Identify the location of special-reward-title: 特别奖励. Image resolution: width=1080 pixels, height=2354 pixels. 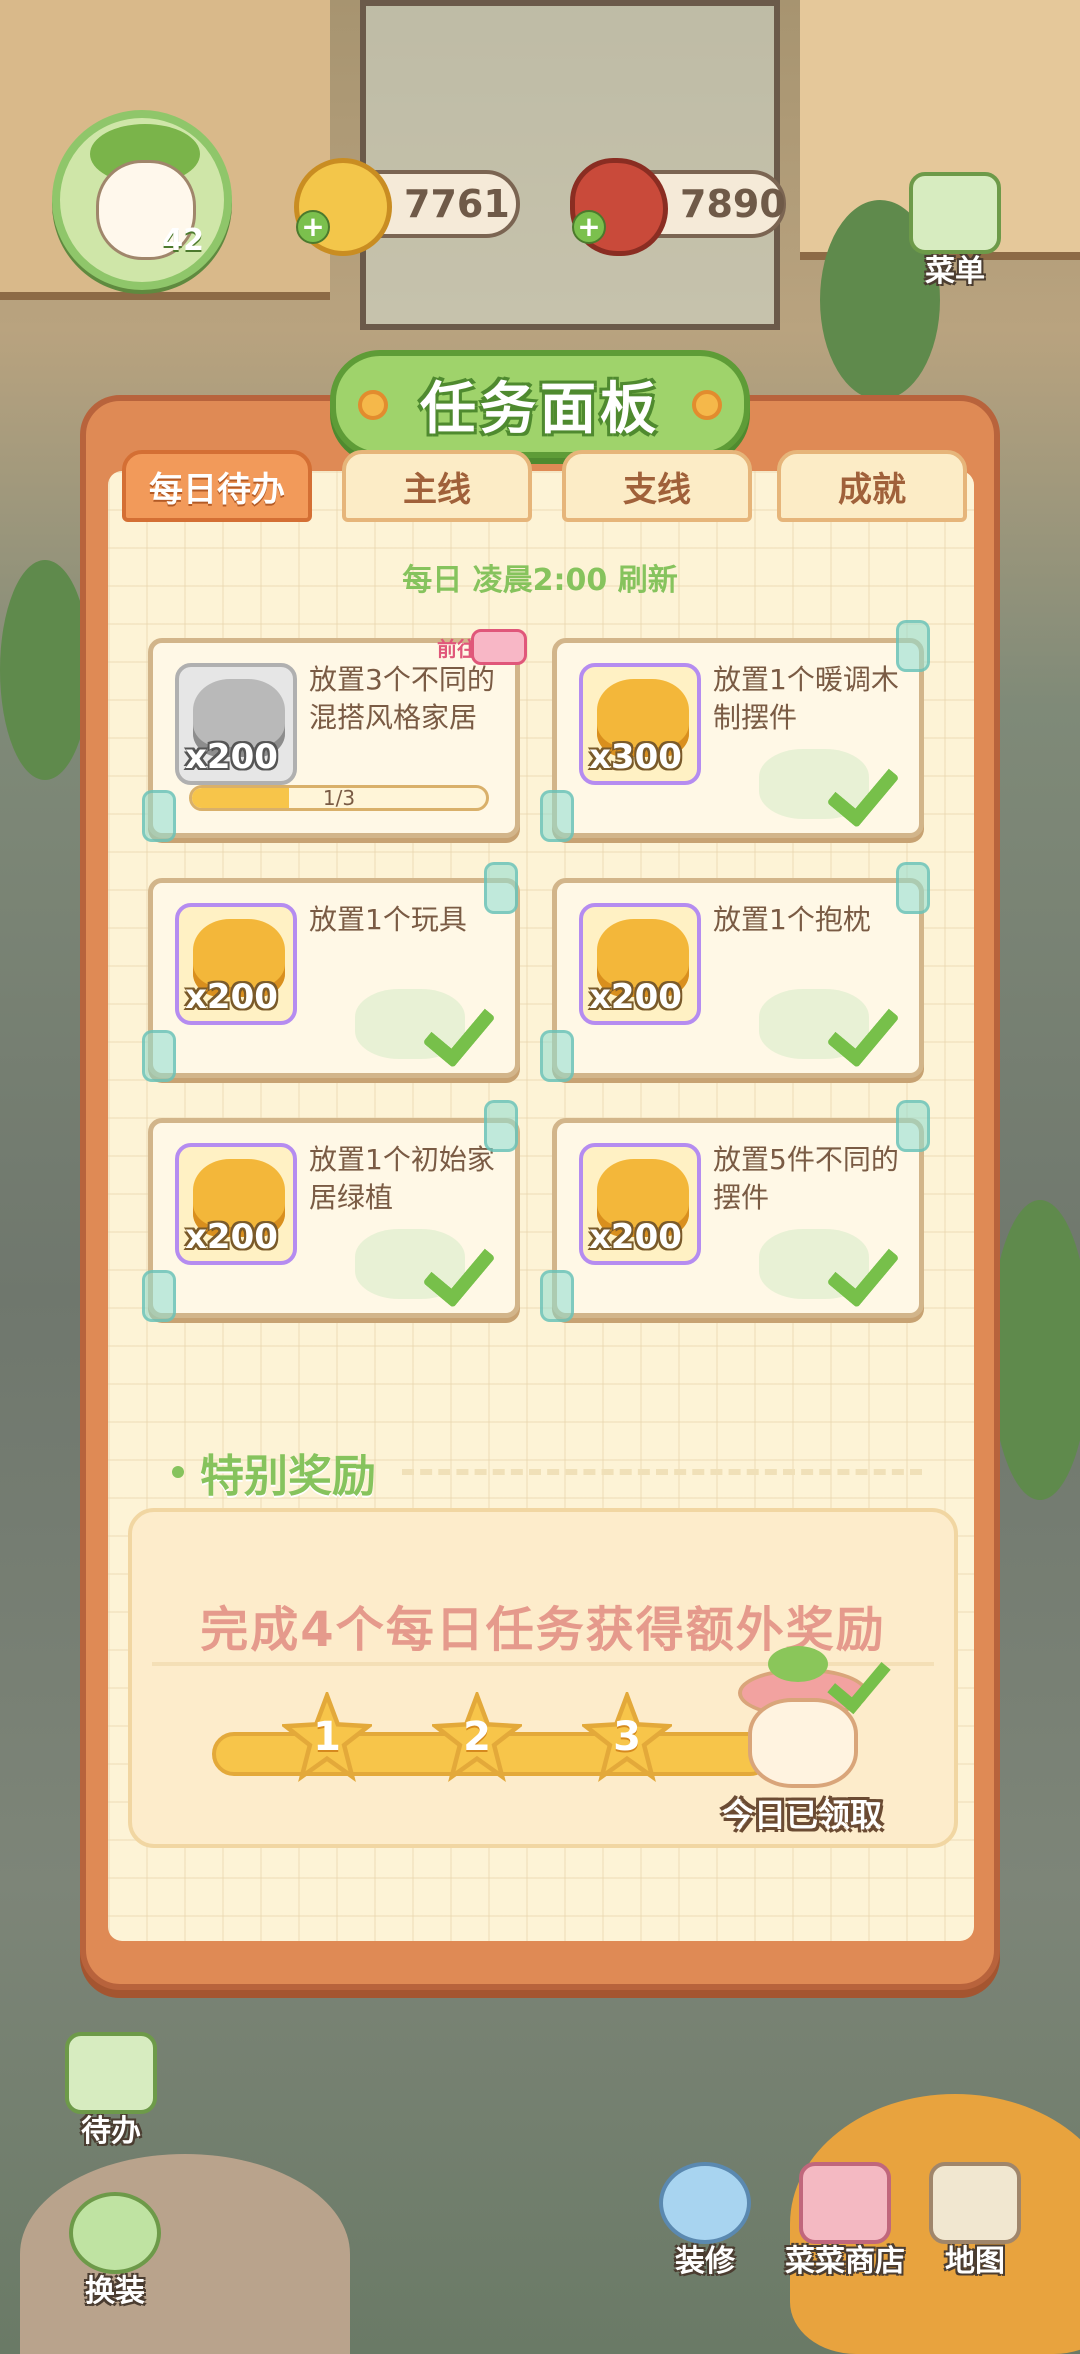
(288, 1476).